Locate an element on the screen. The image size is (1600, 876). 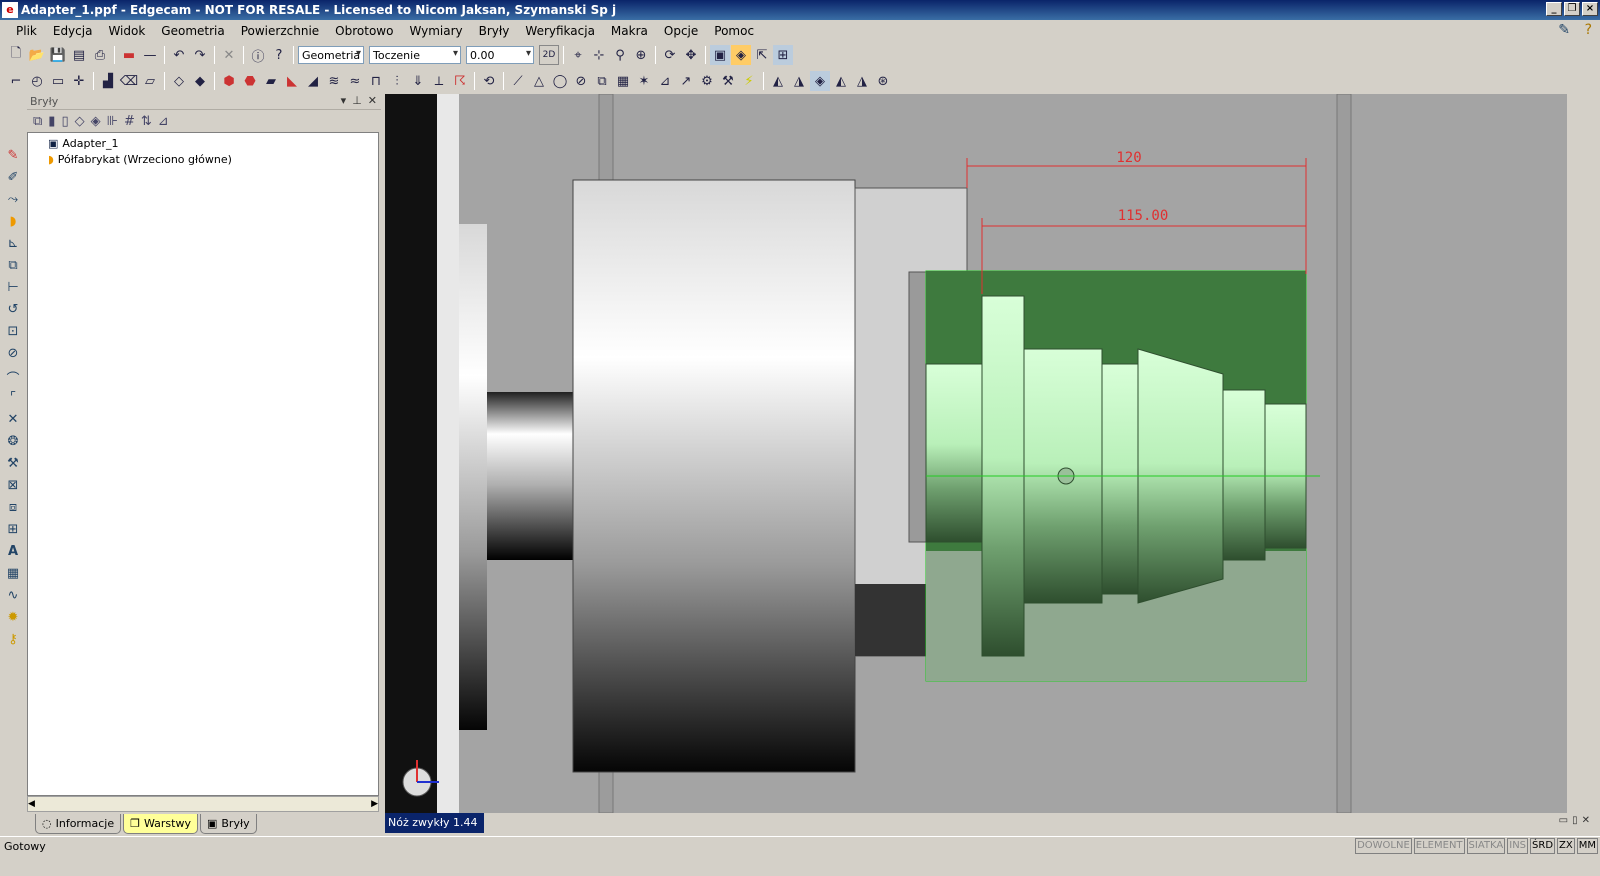
chamfer-icon: ⌜ is located at coordinates (13, 399).